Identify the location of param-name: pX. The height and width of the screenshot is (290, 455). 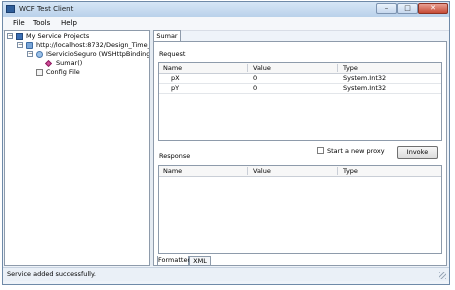
(175, 78).